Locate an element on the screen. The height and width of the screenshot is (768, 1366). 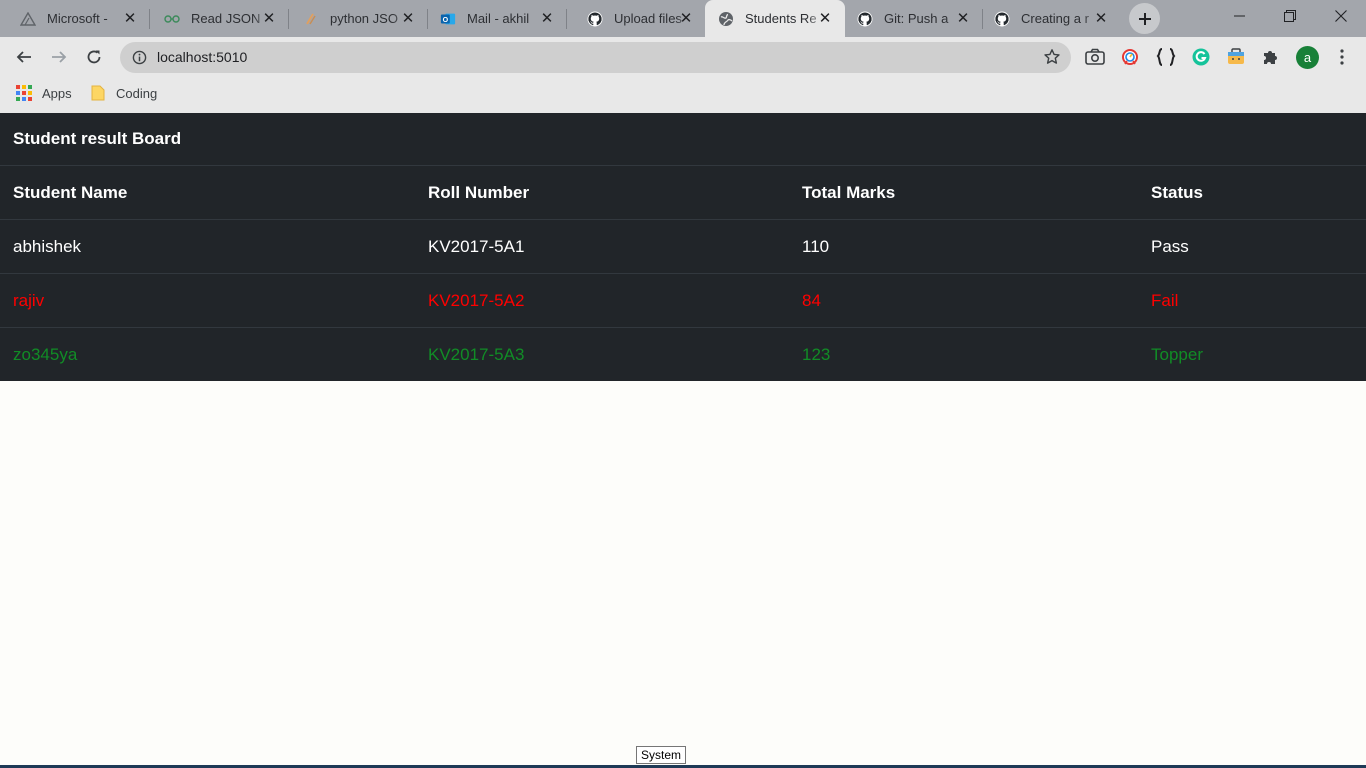
column-header: Total Marks is located at coordinates (849, 192).